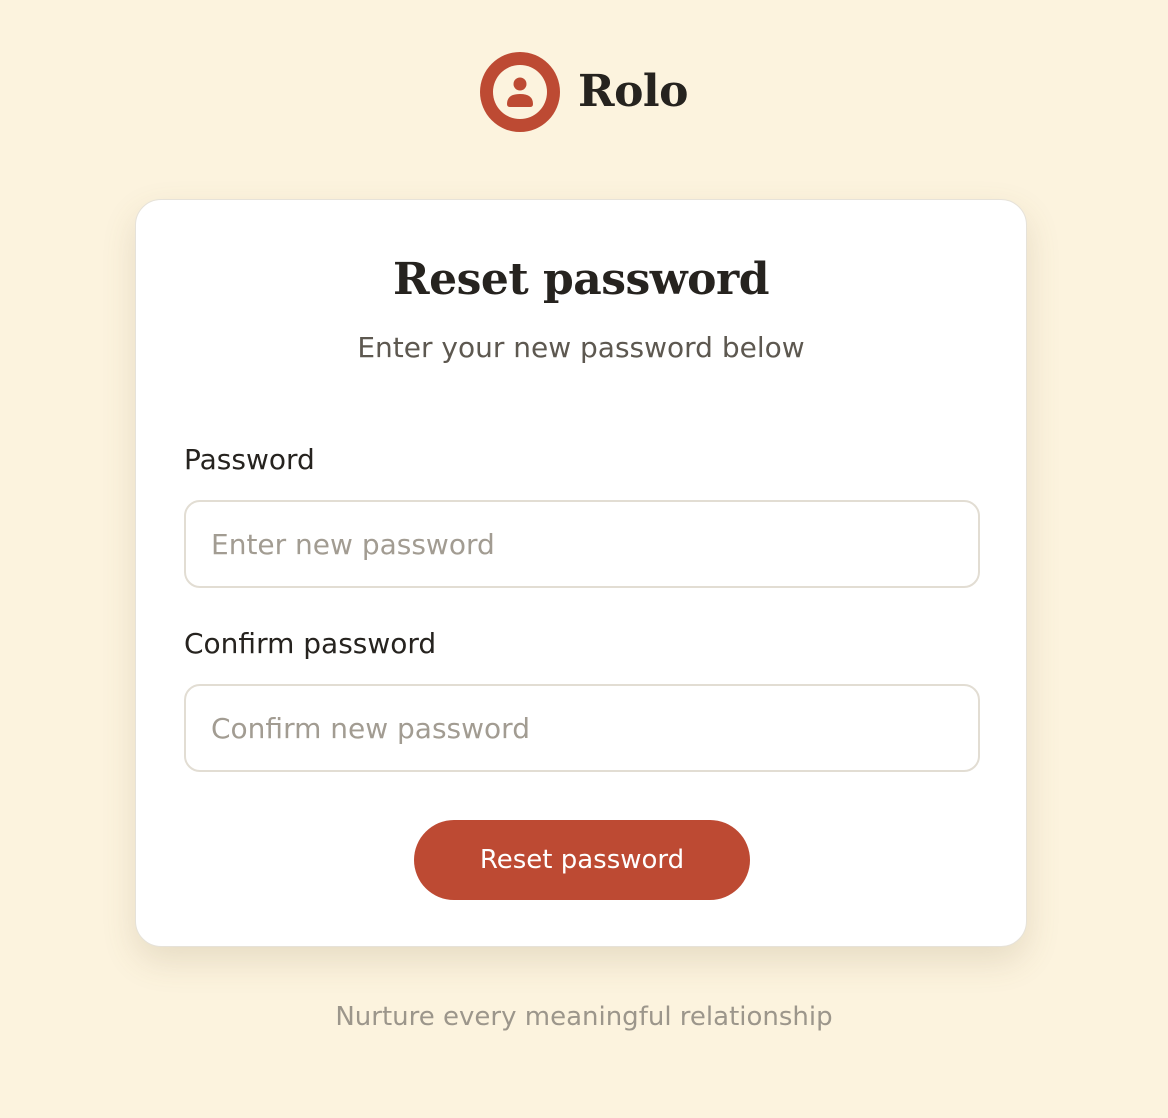 This screenshot has height=1118, width=1168. What do you see at coordinates (581, 347) in the screenshot?
I see `page-subtitle: Enter your new password below` at bounding box center [581, 347].